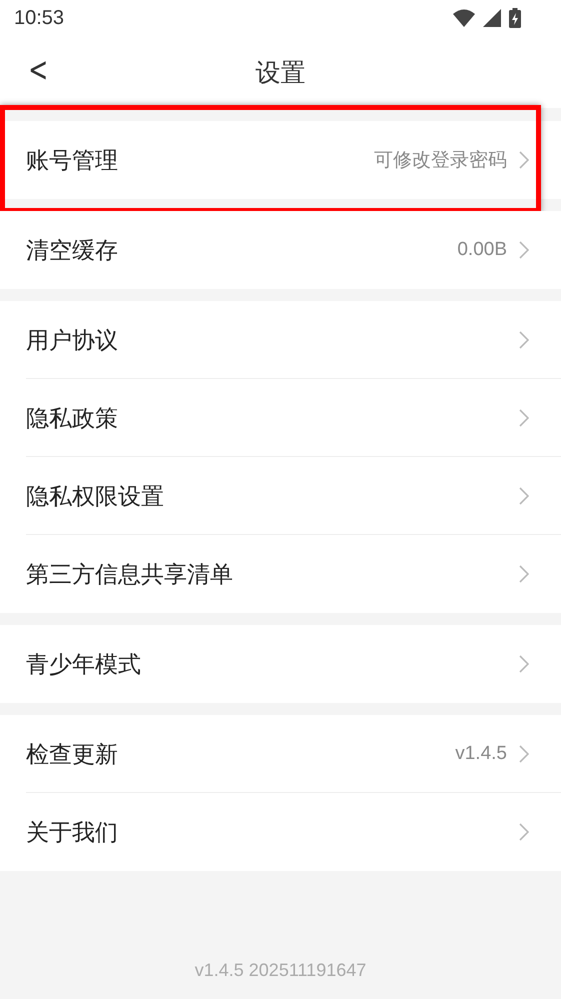  What do you see at coordinates (281, 72) in the screenshot?
I see `page-title: 设置` at bounding box center [281, 72].